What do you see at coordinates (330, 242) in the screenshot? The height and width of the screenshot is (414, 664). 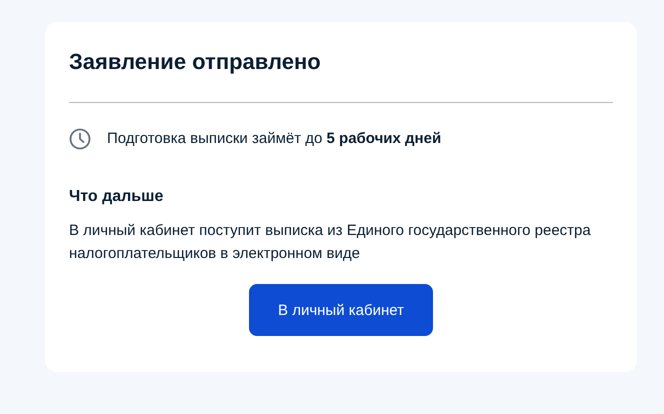 I see `section-text: В личный кабинет поступит выписка из Единого государственного реестра налогоплательщиков в электронном виде` at bounding box center [330, 242].